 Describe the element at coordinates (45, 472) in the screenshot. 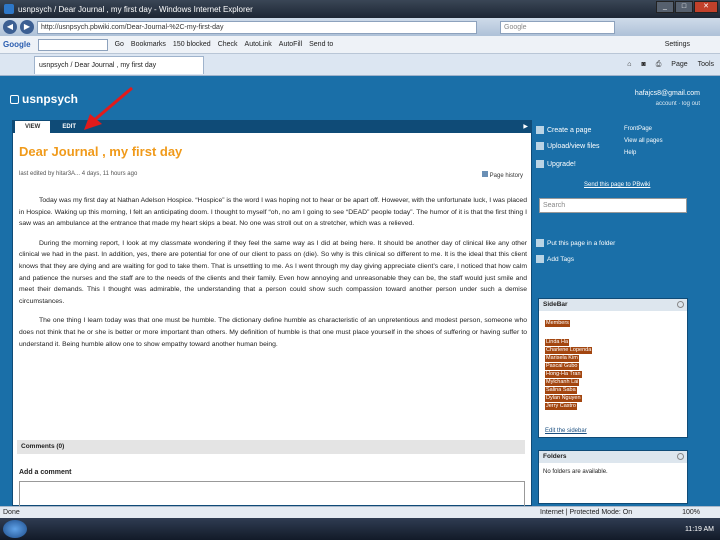

I see `add-comment-label: Add a comment` at that location.